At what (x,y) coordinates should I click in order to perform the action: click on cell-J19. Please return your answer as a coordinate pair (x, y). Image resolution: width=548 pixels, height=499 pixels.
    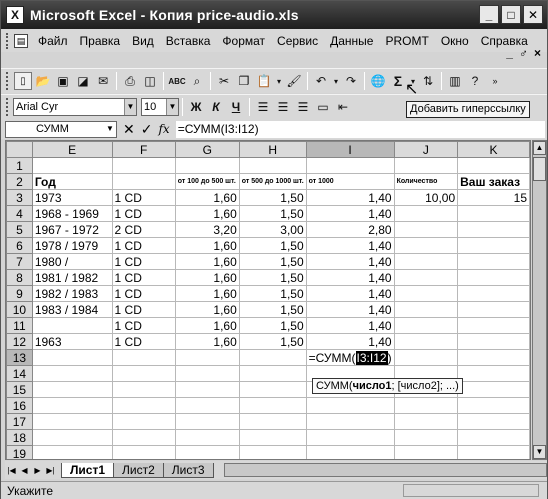
    Looking at the image, I should click on (426, 452).